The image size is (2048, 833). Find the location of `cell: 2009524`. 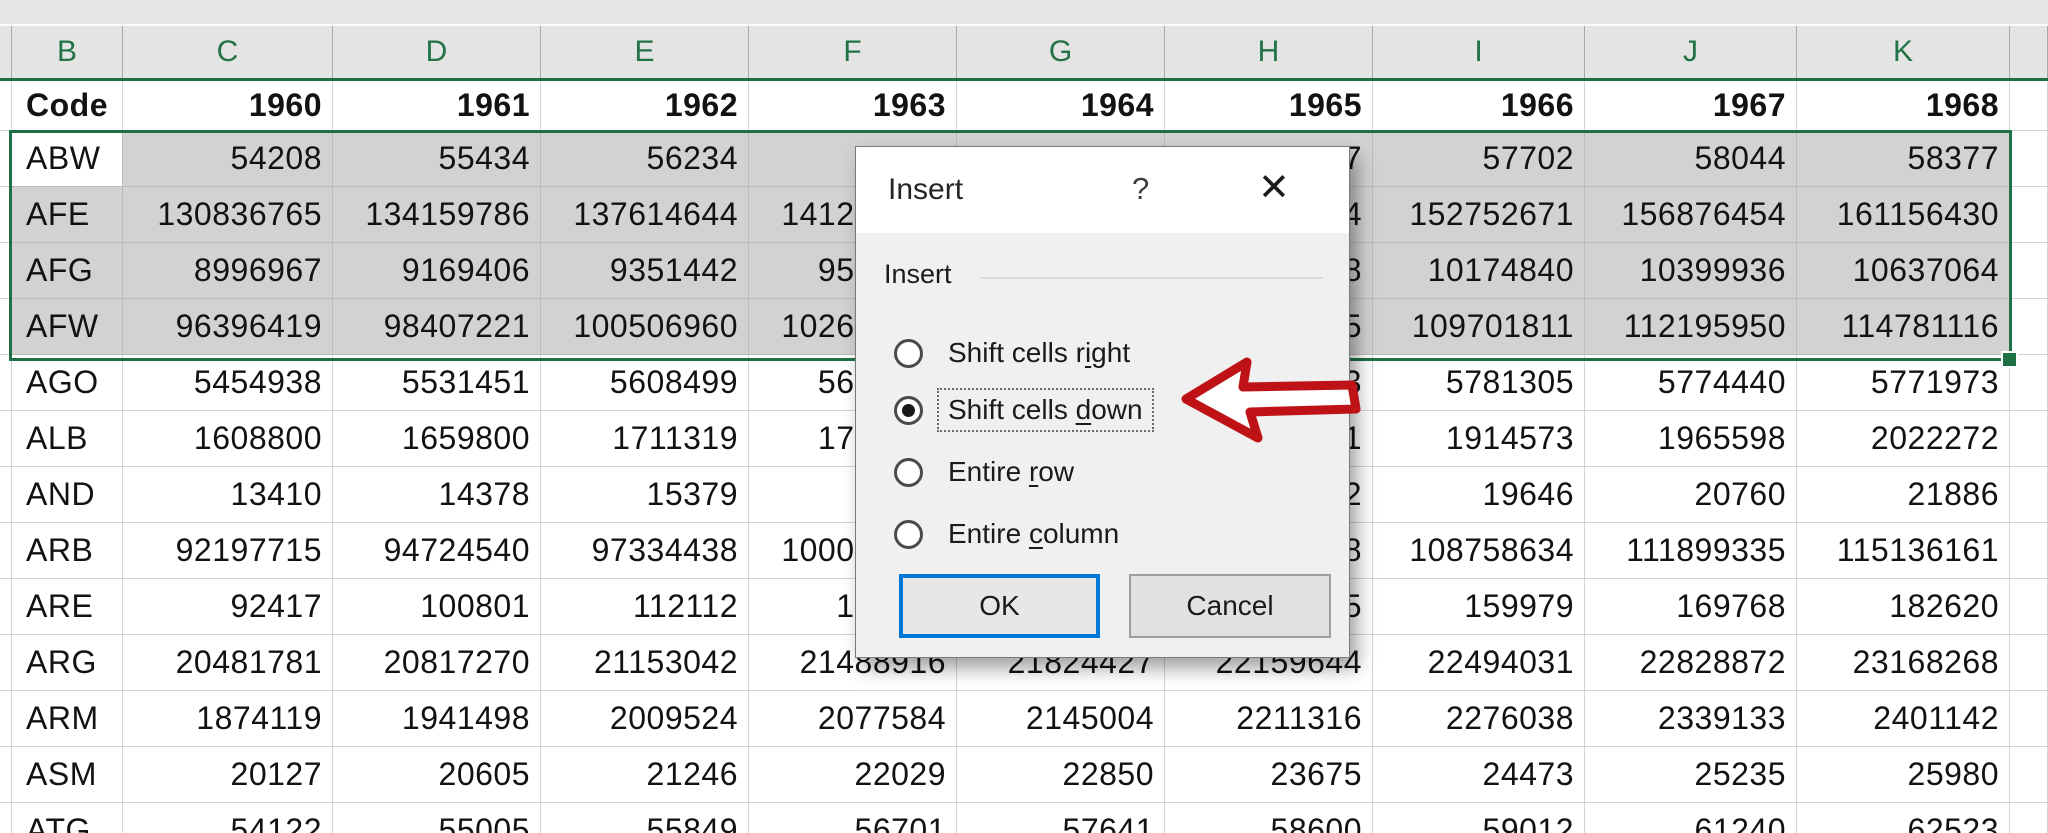

cell: 2009524 is located at coordinates (645, 719).